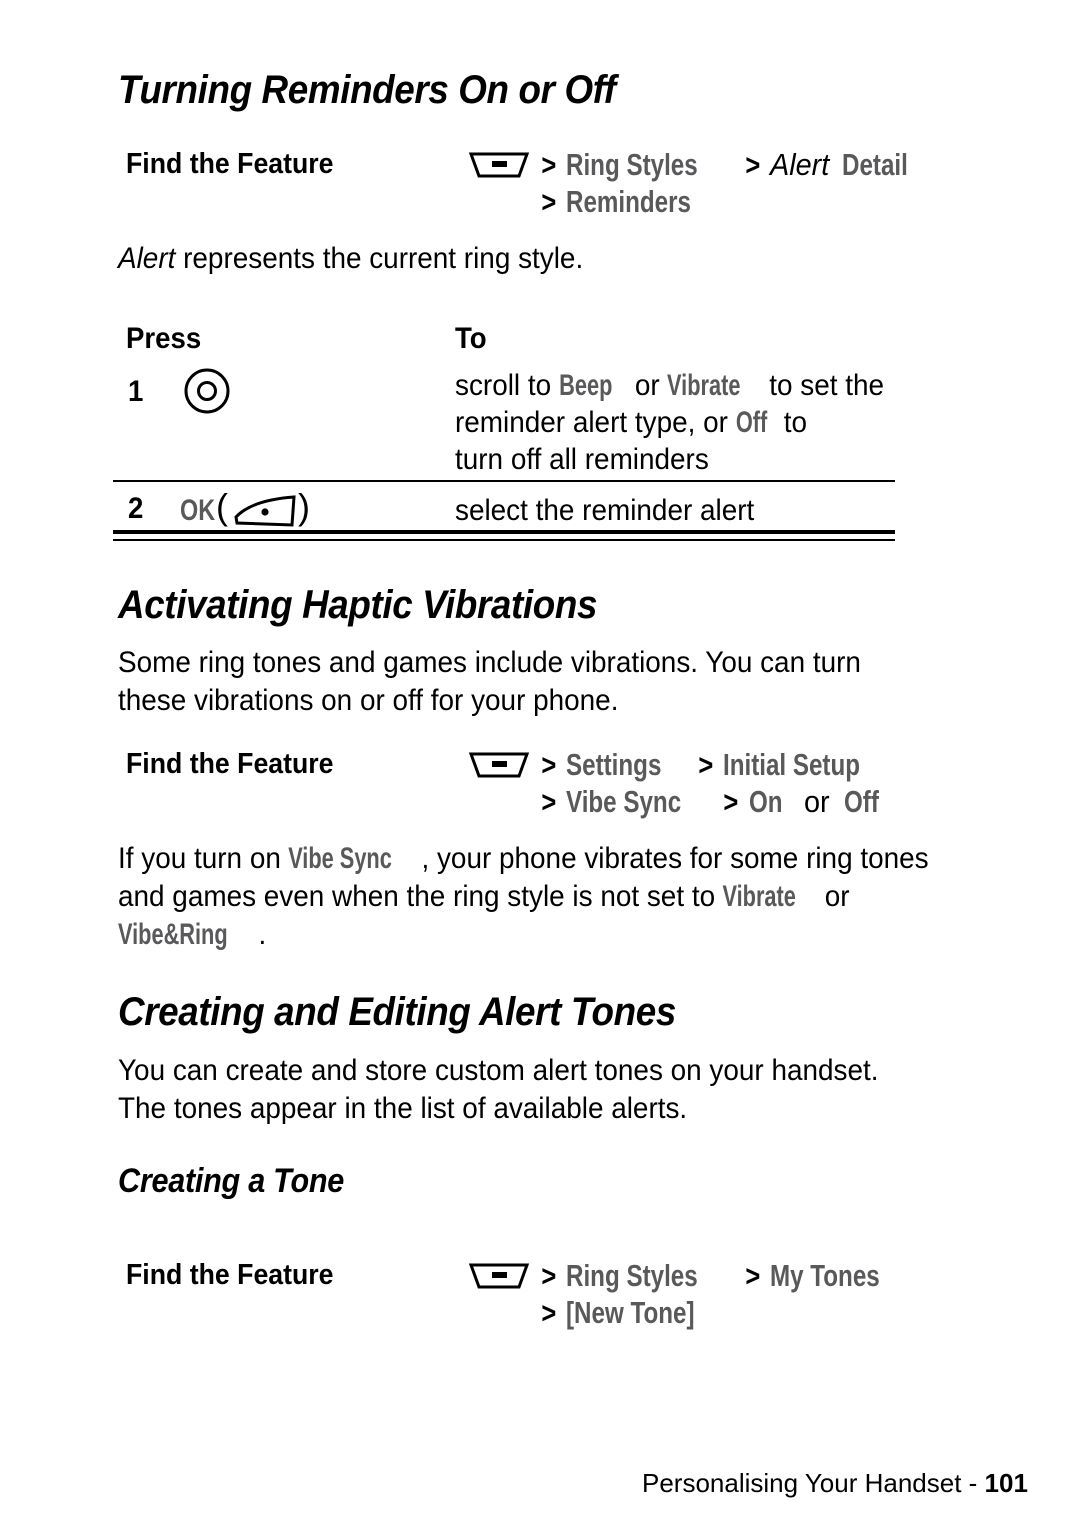 The image size is (1080, 1525). Describe the element at coordinates (340, 858) in the screenshot. I see `para-token-vibe-sync: Vibe Sync` at that location.